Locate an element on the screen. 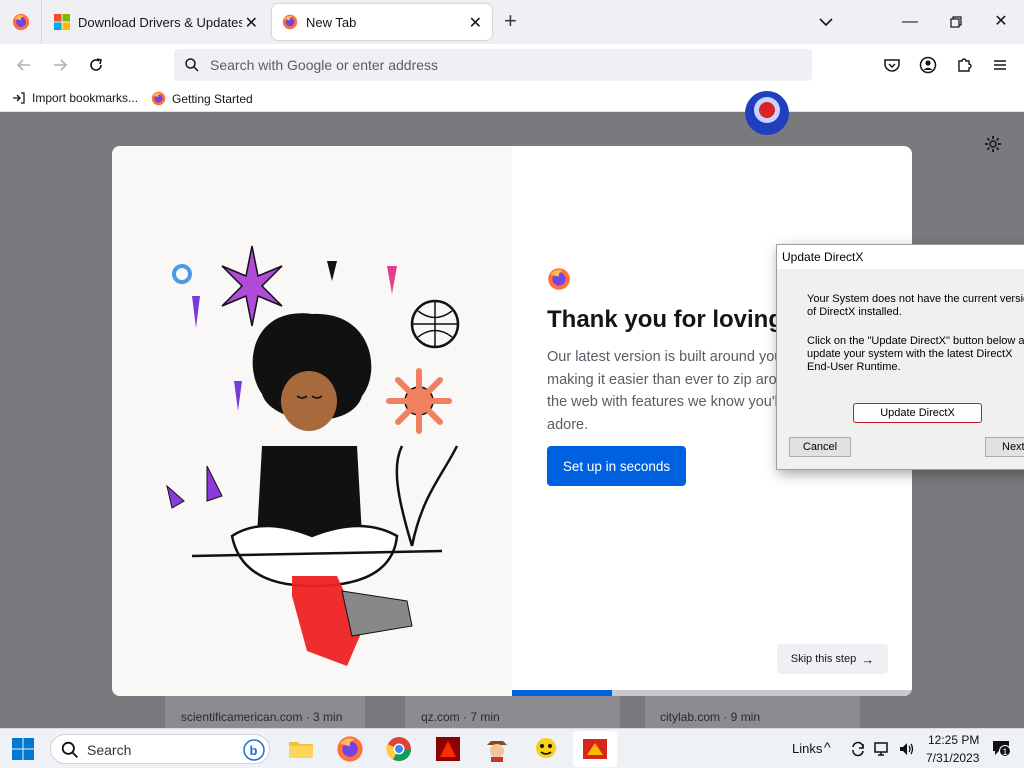  minimize-icon: — is located at coordinates (910, 22).